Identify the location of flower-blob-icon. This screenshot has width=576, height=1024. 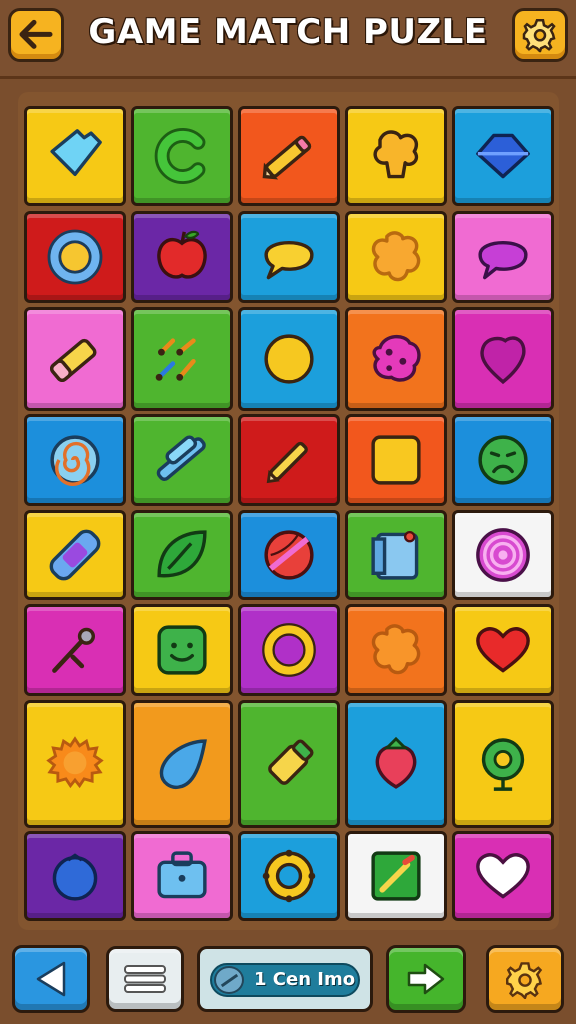
(396, 256).